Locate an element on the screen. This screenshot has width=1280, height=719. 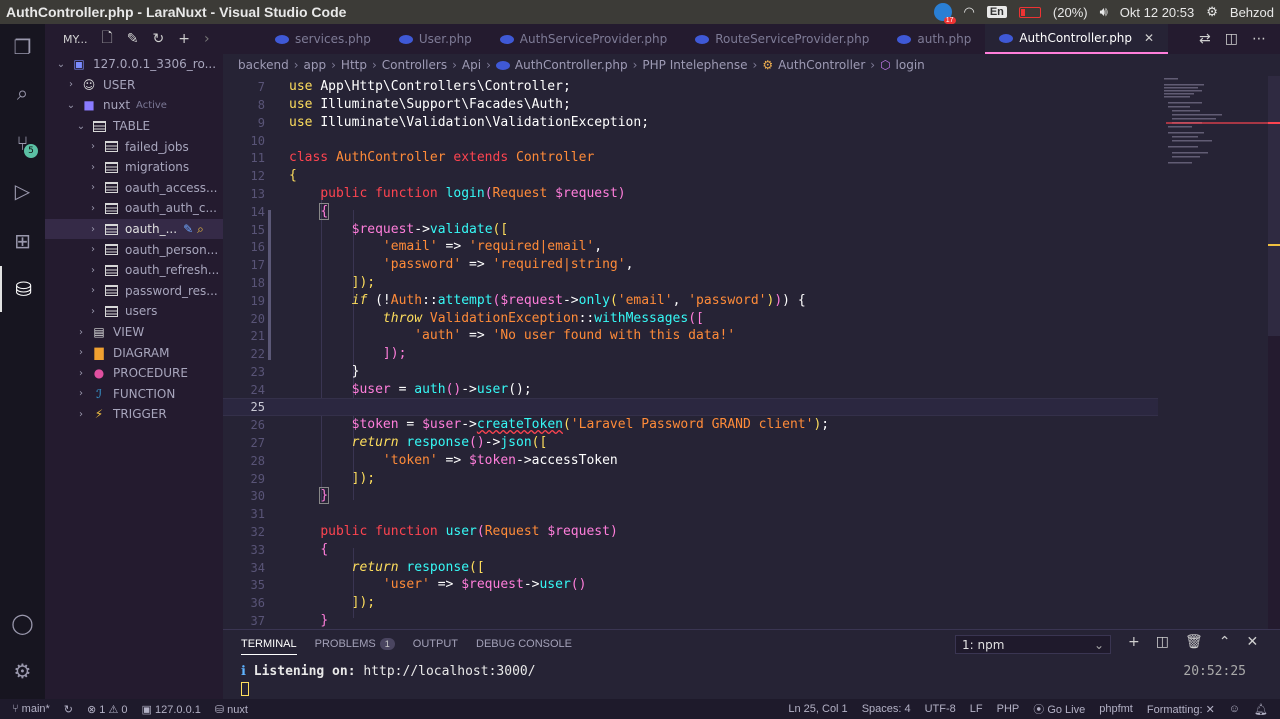
tree-database-nuxt: ⌄ ■ nuxt Active is located at coordinates (134, 105).